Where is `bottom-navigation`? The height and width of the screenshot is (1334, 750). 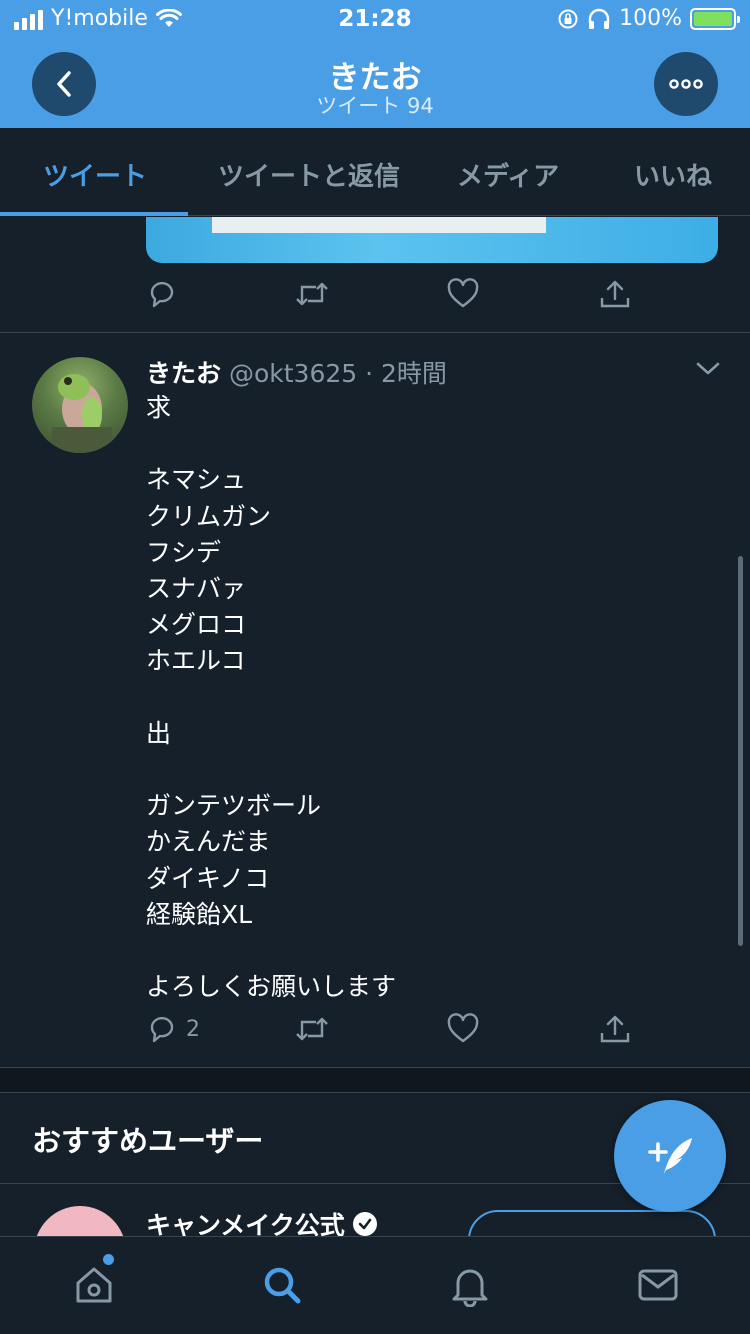 bottom-navigation is located at coordinates (375, 1285).